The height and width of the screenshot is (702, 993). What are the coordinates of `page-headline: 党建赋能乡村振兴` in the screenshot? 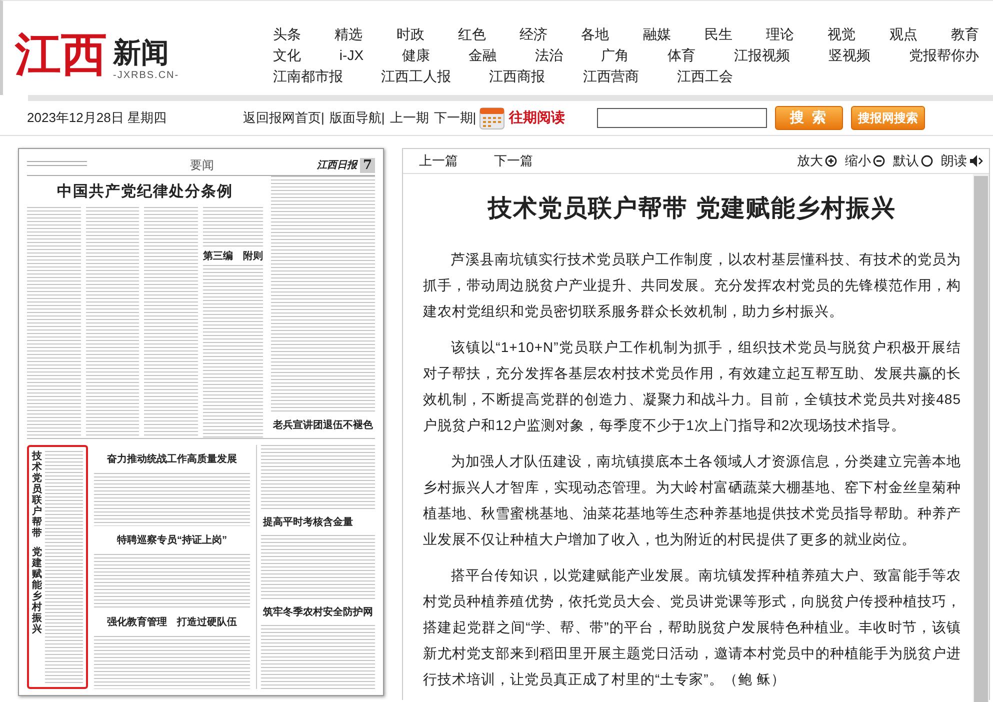 It's located at (37, 591).